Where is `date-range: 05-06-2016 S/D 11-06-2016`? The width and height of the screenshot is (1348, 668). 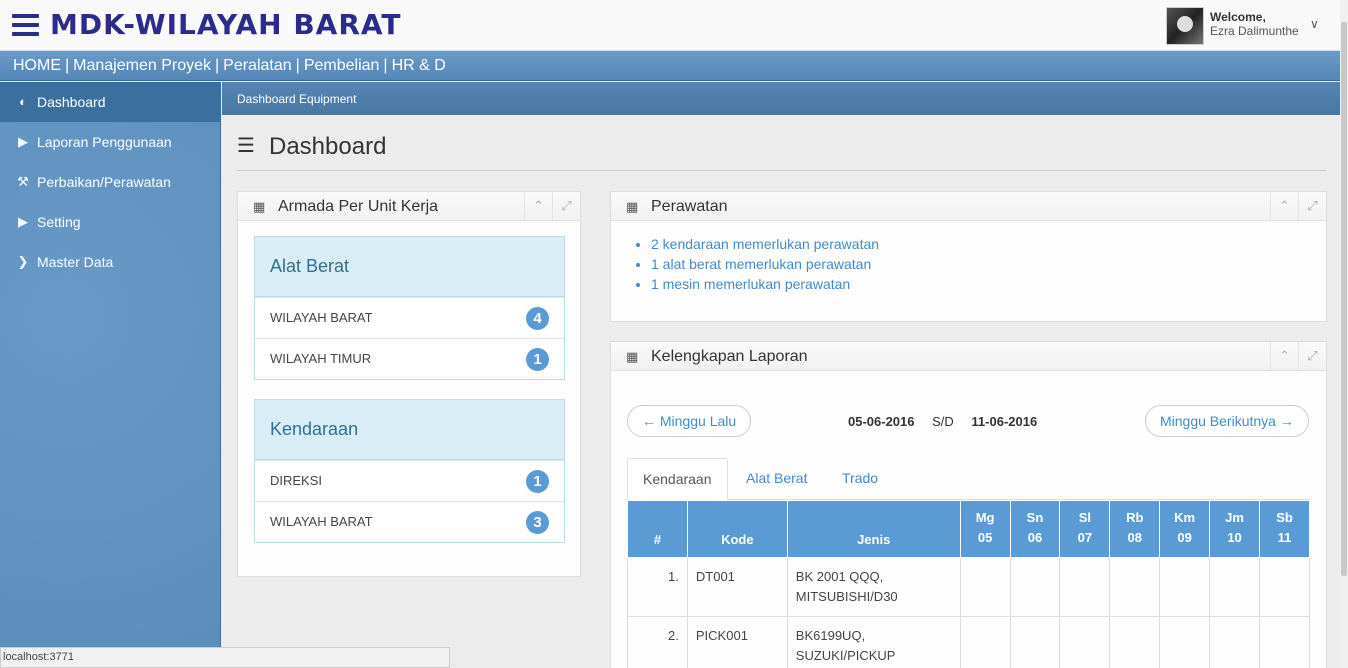 date-range: 05-06-2016 S/D 11-06-2016 is located at coordinates (942, 421).